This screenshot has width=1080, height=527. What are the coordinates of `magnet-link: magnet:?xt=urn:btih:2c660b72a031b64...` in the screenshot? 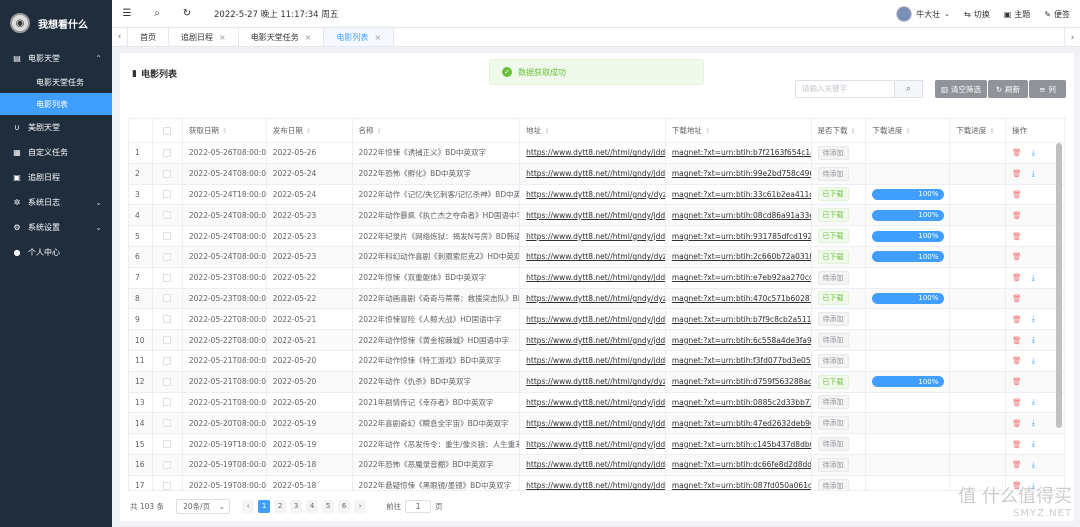 It's located at (741, 256).